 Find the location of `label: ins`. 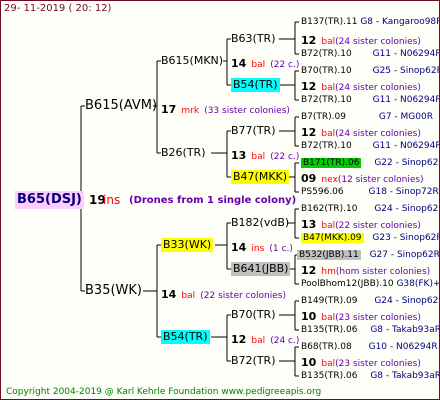

label: ins is located at coordinates (258, 249).